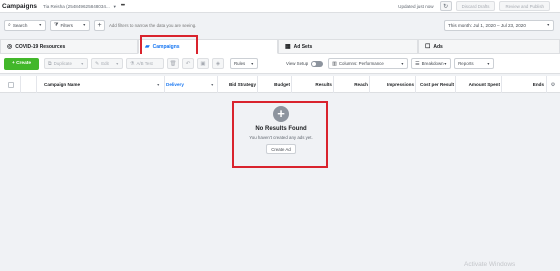  I want to click on add-filter-button: +, so click(99, 25).